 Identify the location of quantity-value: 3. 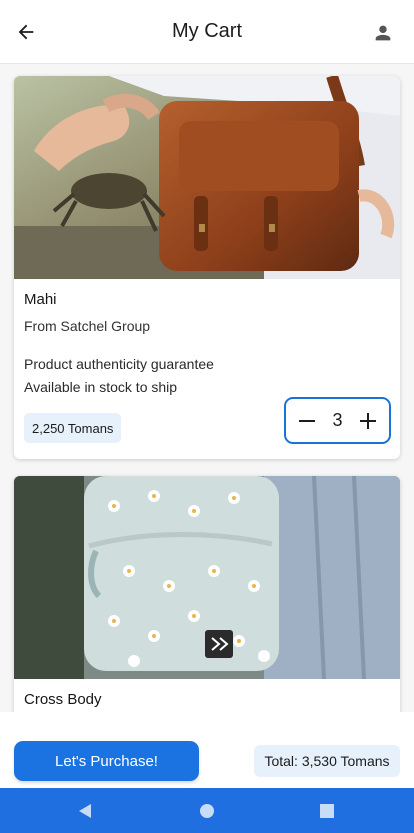
(337, 420).